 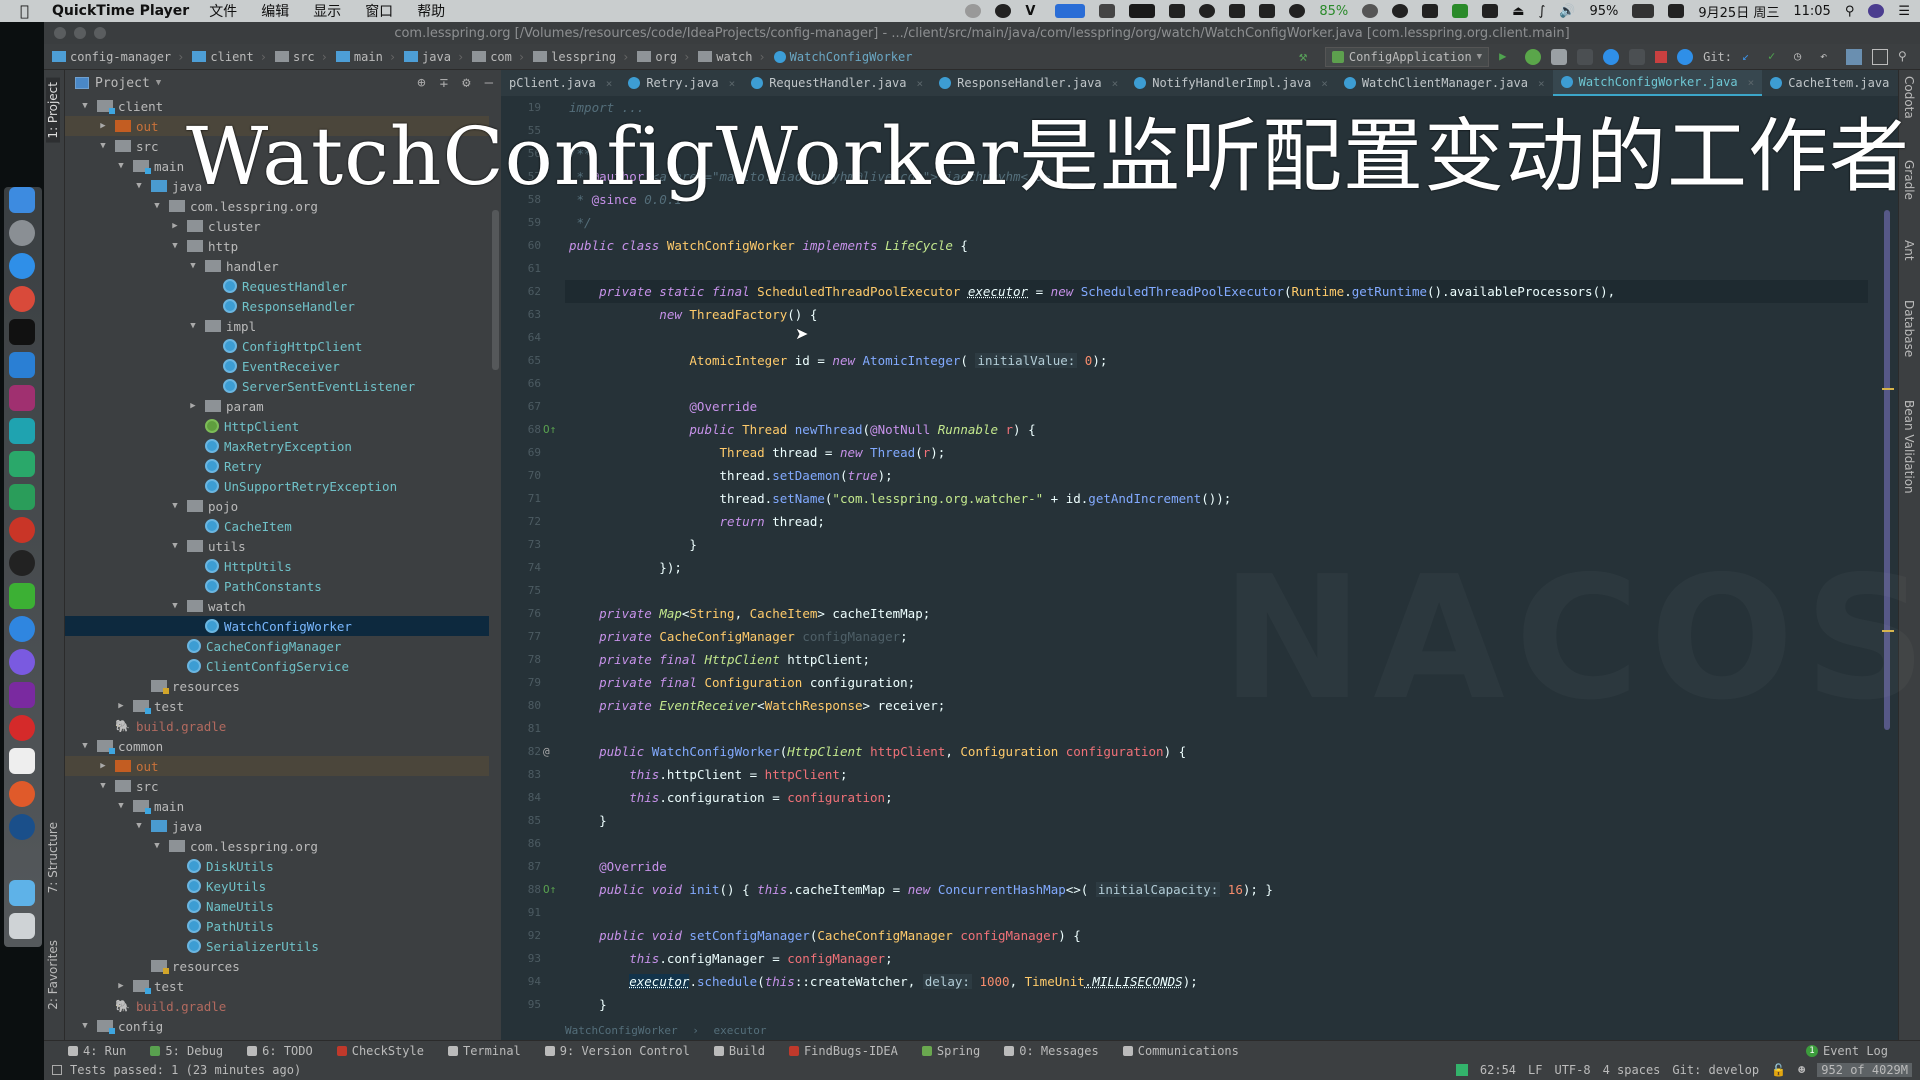 I want to click on git-update-icon: ↙, so click(x=1750, y=57).